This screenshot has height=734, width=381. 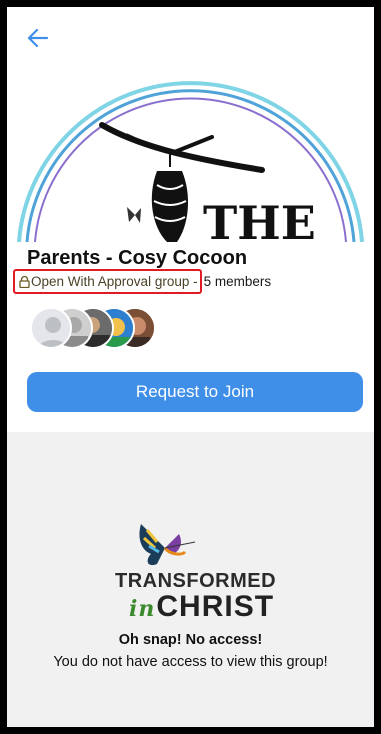 What do you see at coordinates (24, 282) in the screenshot?
I see `lock-icon` at bounding box center [24, 282].